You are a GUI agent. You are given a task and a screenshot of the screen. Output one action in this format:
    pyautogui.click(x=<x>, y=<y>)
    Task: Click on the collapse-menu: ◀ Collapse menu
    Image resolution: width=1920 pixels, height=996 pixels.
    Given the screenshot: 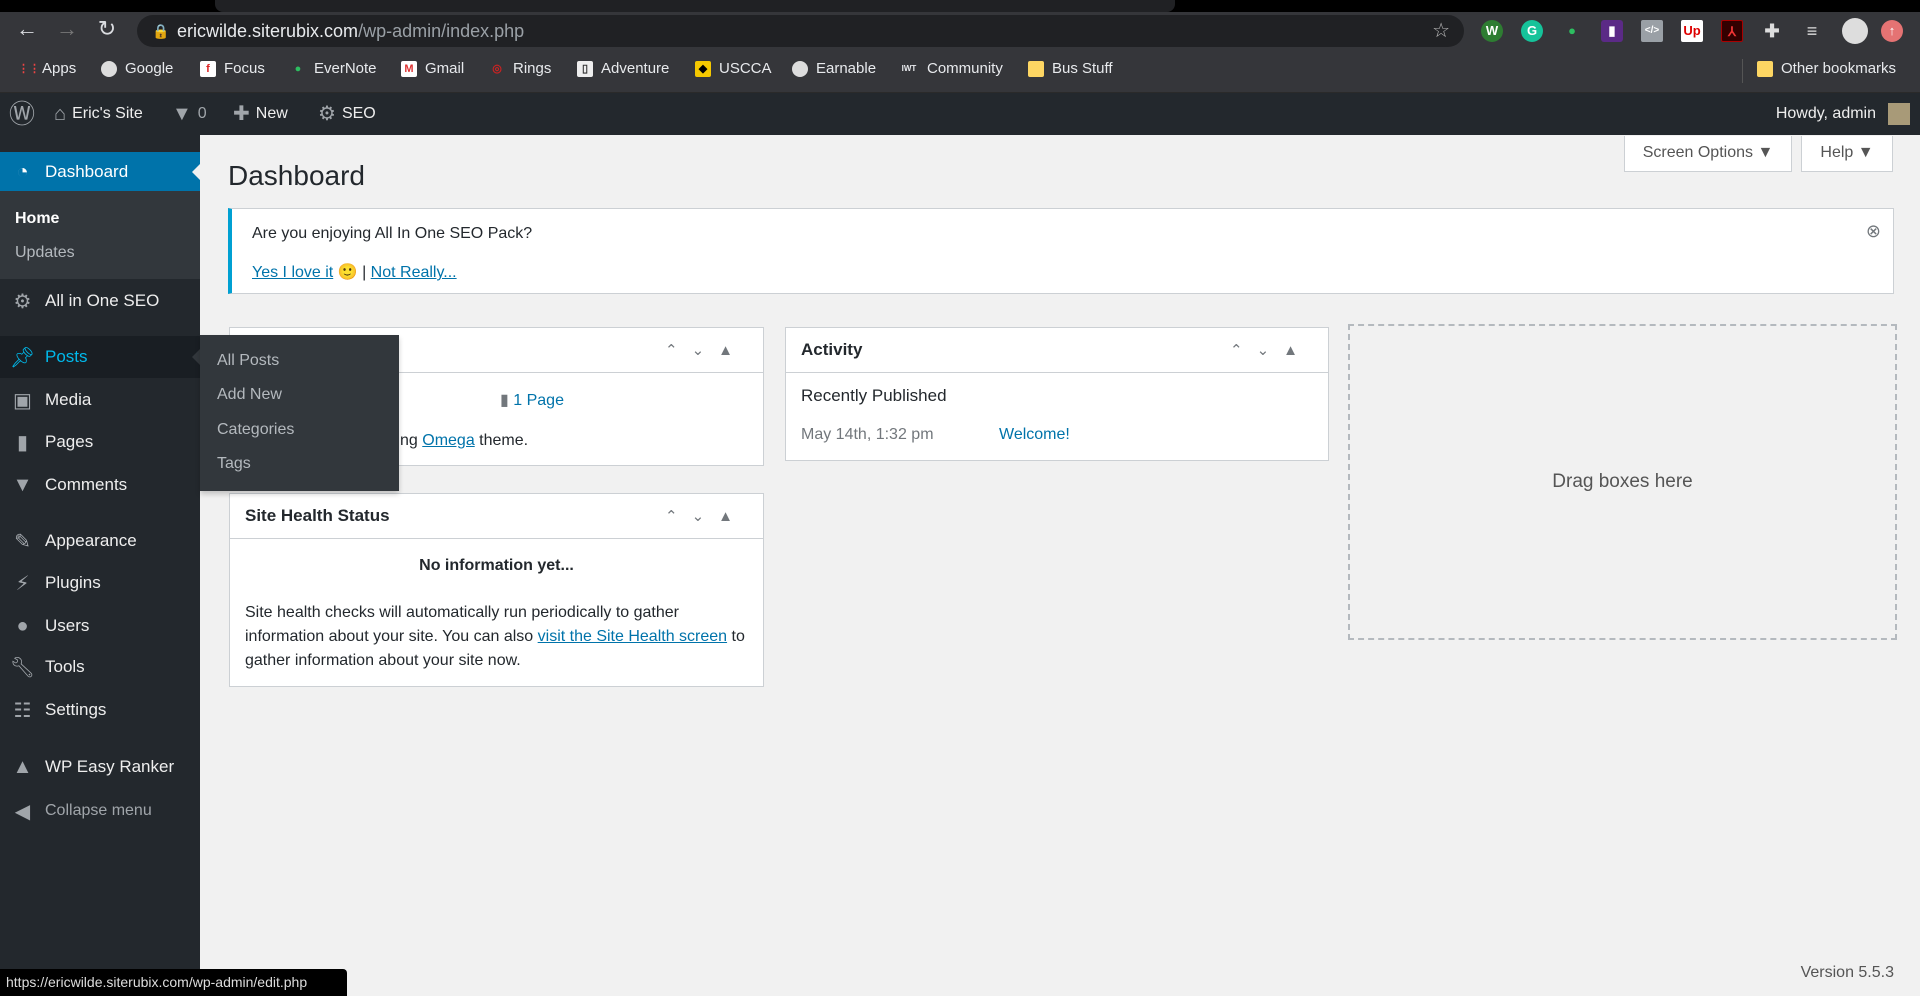 What is the action you would take?
    pyautogui.click(x=100, y=811)
    